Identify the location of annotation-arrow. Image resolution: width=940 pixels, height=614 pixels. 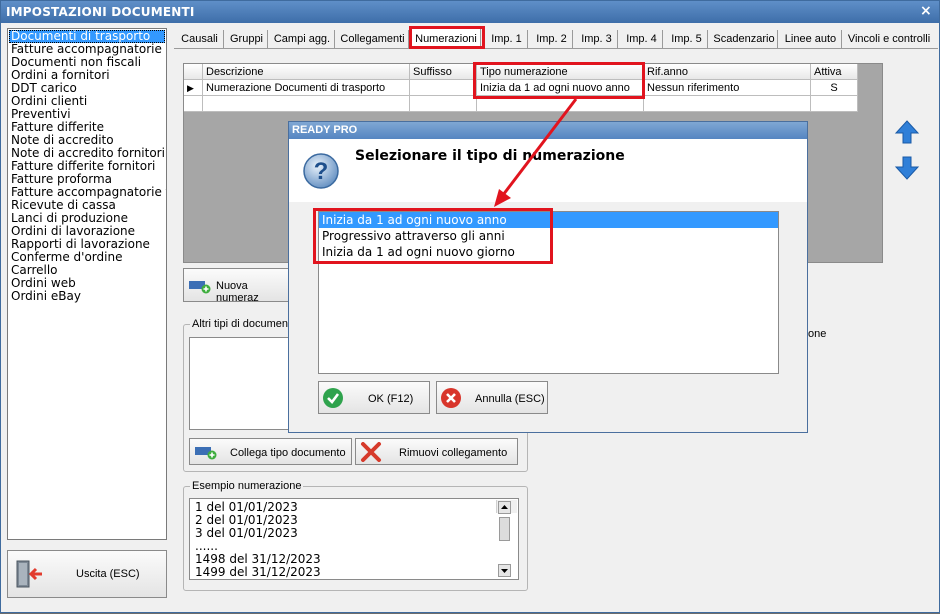
(536, 152).